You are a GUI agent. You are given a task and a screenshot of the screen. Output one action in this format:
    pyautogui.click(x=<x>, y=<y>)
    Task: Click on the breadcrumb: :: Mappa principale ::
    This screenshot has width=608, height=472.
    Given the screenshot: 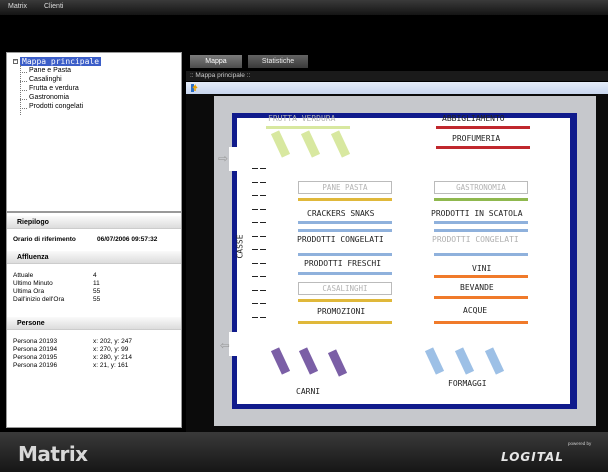 What is the action you would take?
    pyautogui.click(x=397, y=76)
    